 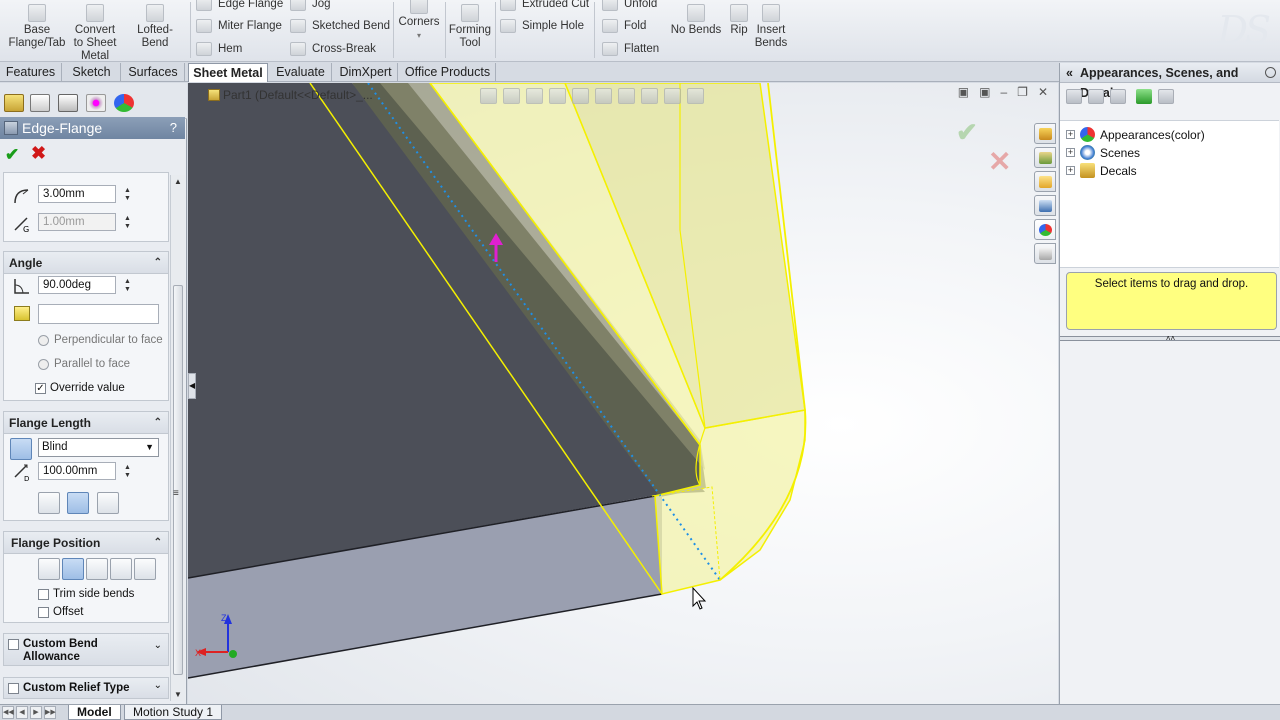 I want to click on scroll-up-icon: ▲, so click(x=178, y=181).